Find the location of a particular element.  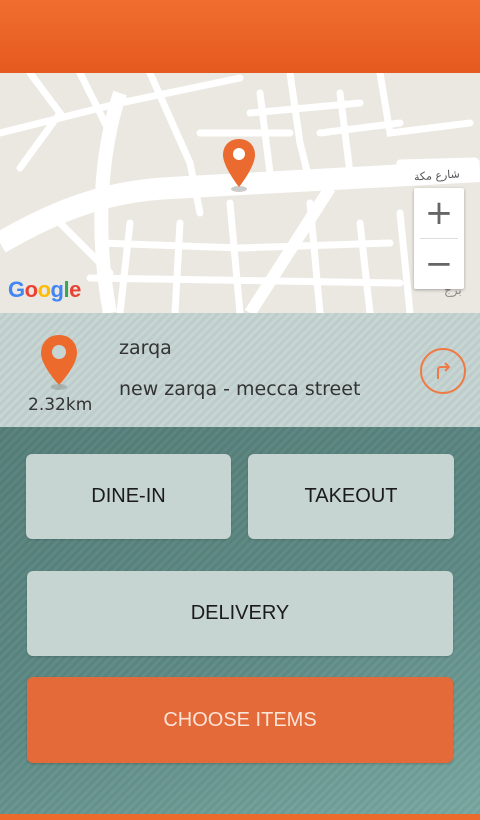

map-location-pin-icon is located at coordinates (239, 165).